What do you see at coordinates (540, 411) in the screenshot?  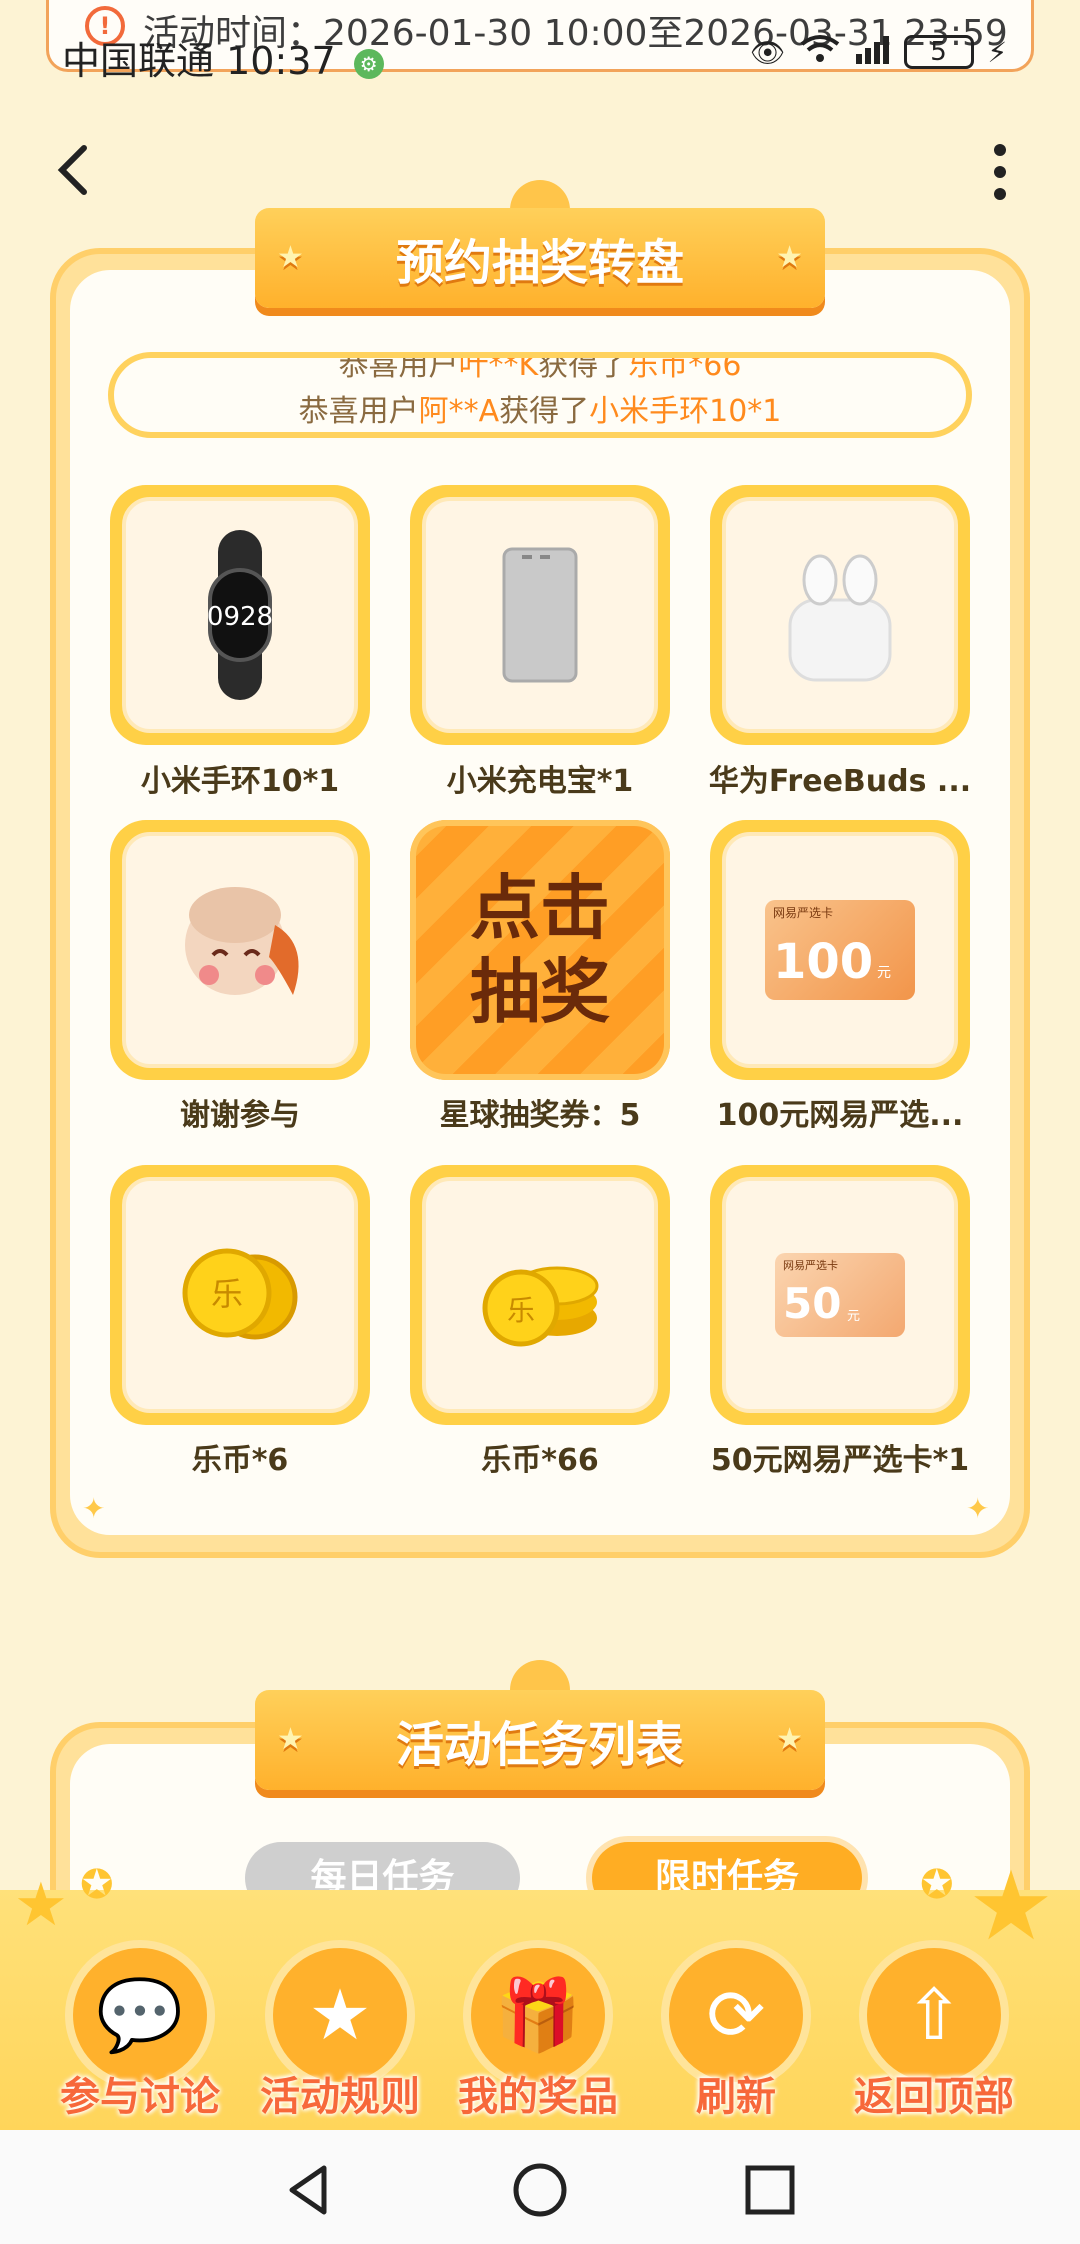 I see `ticker-line: 恭喜用户阿**A获得了小米手环10*1` at bounding box center [540, 411].